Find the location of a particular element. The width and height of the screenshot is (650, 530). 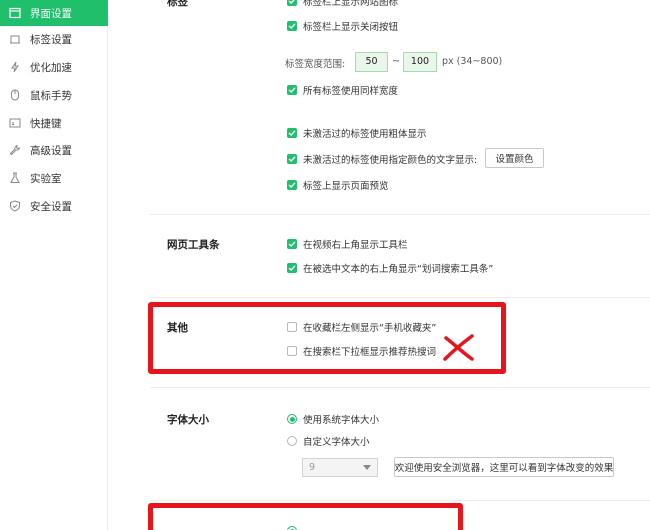

sidebar-item-label: 鼠标手势 is located at coordinates (51, 95).